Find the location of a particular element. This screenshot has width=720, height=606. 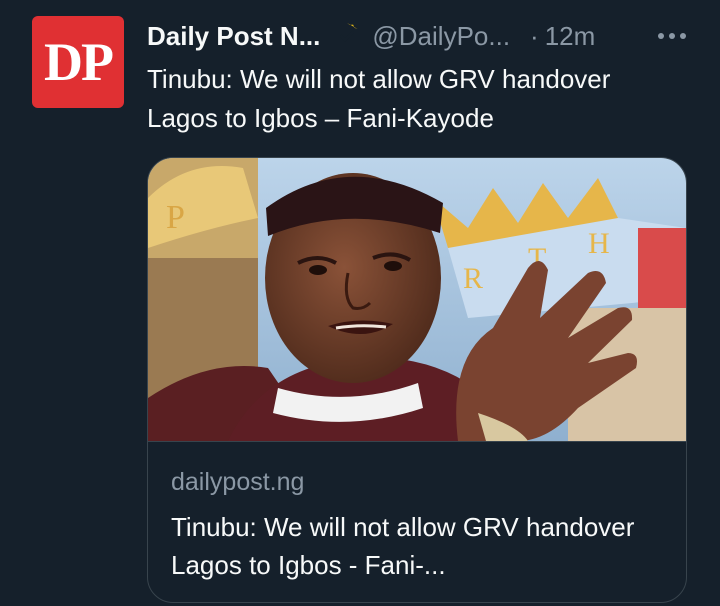

verified-badge-icon is located at coordinates (349, 32).